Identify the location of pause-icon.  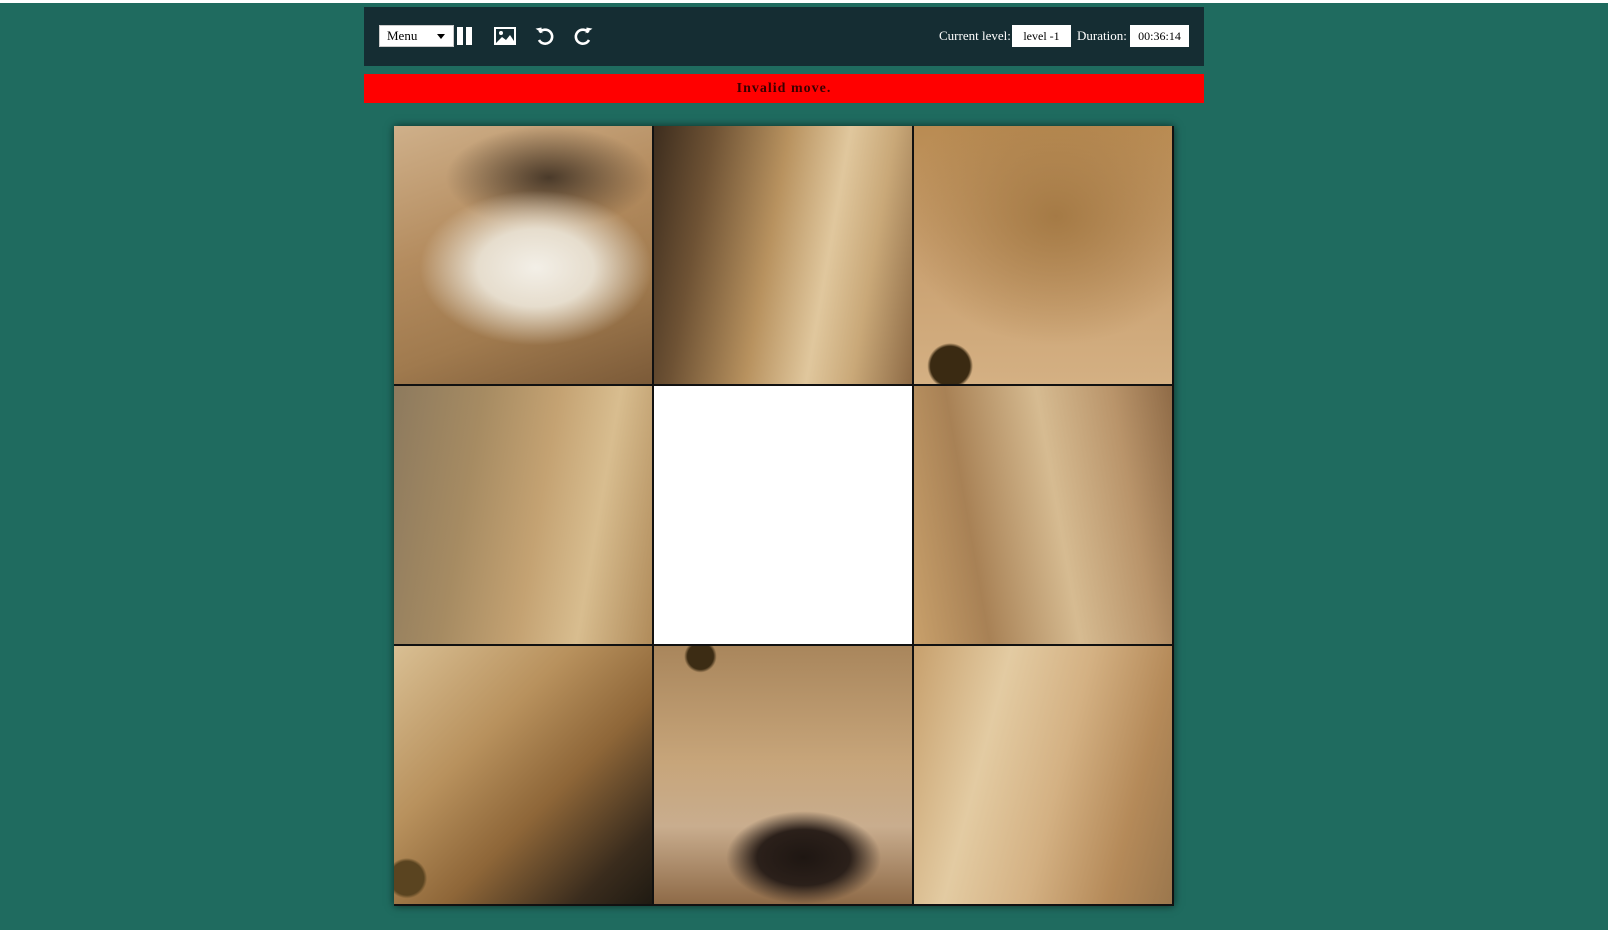
(465, 36).